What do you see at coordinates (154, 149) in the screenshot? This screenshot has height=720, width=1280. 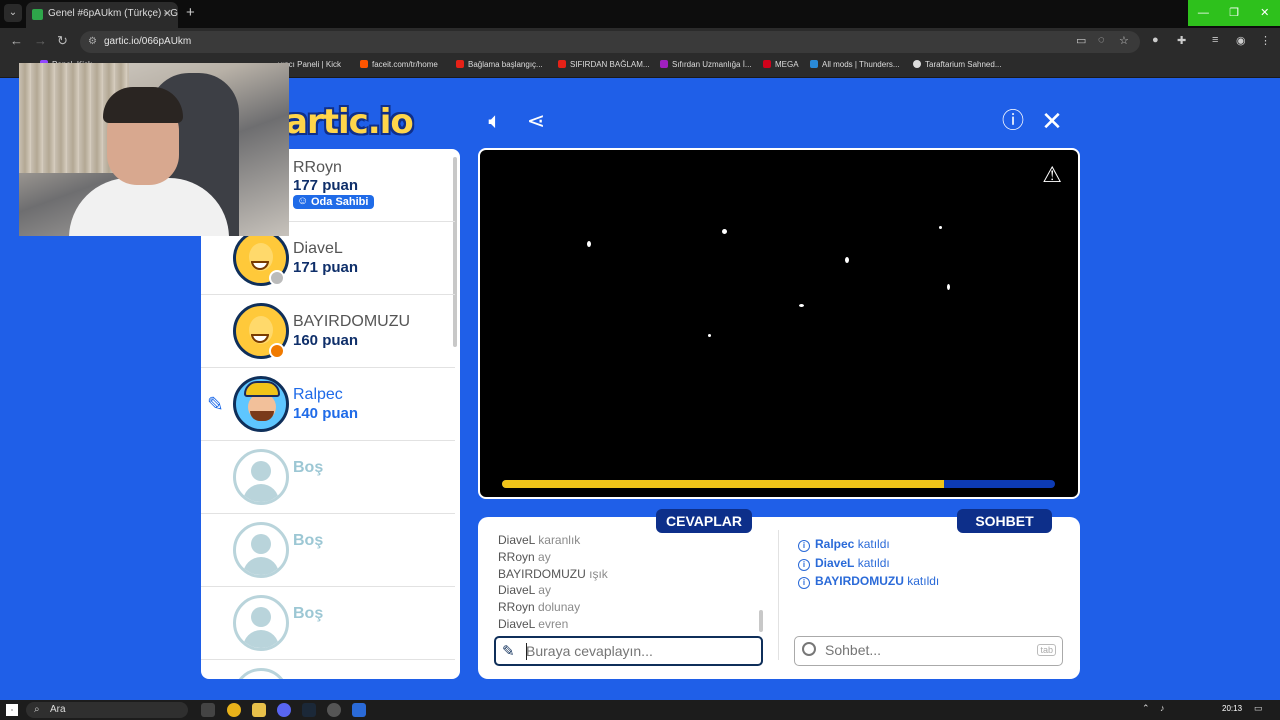 I see `webcam-overlay` at bounding box center [154, 149].